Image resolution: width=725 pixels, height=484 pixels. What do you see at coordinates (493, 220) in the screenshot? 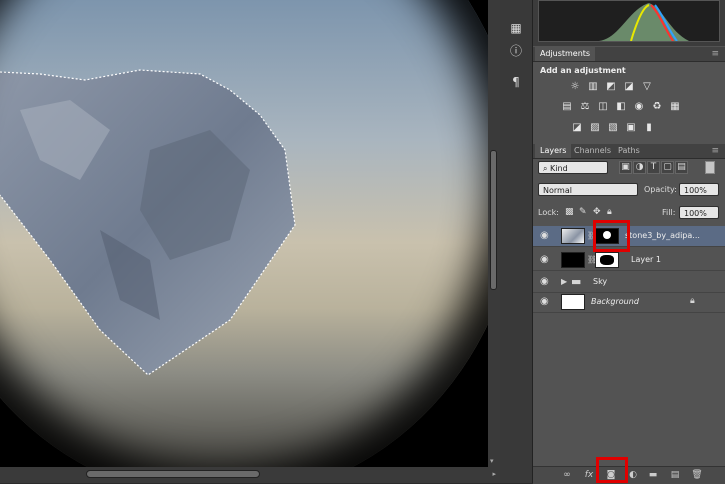
I see `vertical-scroll-thumb` at bounding box center [493, 220].